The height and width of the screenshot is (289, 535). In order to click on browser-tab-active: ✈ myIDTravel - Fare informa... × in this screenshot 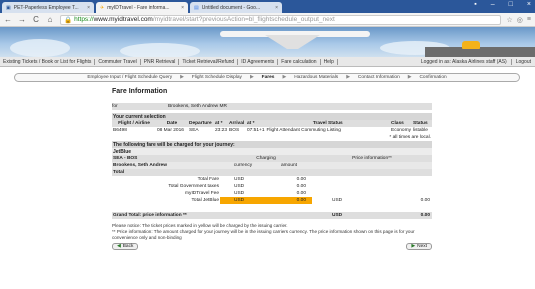, I will do `click(142, 7)`.